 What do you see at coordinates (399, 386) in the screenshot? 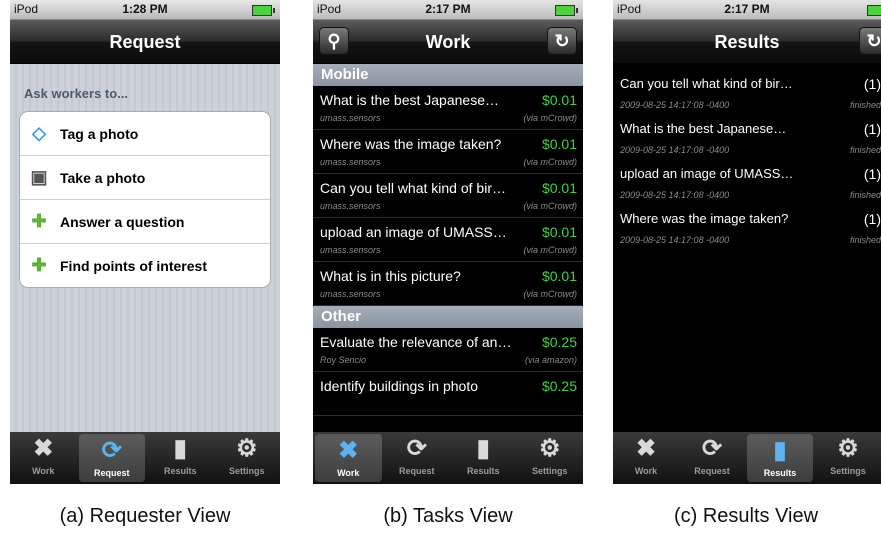
I see `task-title: Identify buildings in photo` at bounding box center [399, 386].